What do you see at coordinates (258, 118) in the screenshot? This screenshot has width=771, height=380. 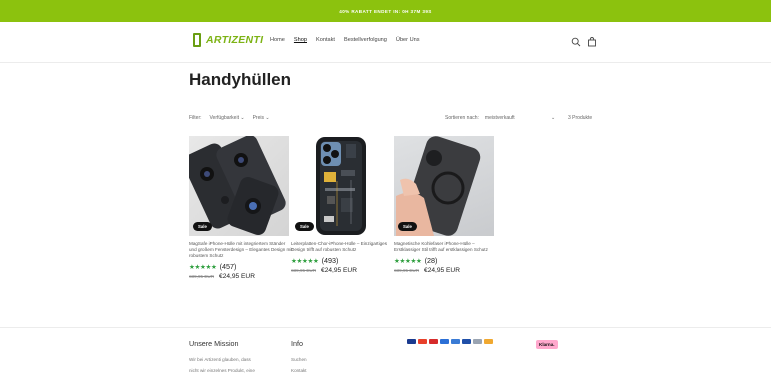 I see `filter-price-label: Preis` at bounding box center [258, 118].